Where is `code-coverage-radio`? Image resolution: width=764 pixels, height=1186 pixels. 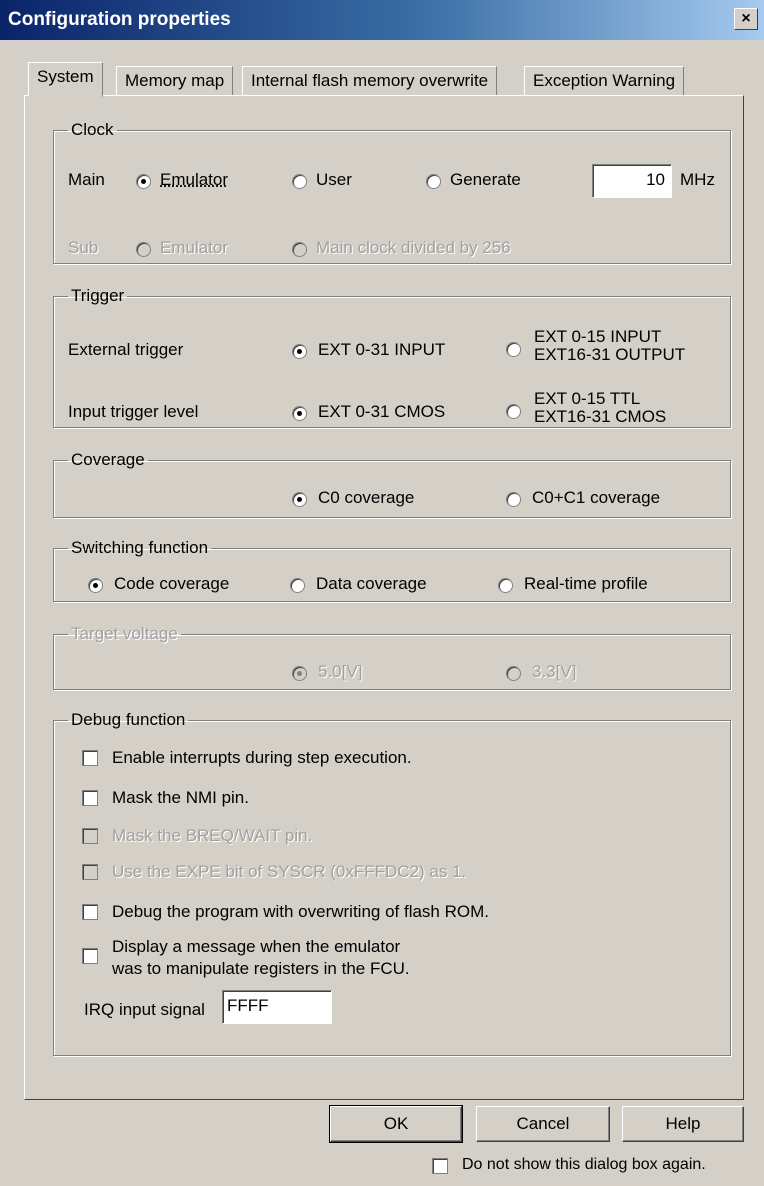 code-coverage-radio is located at coordinates (95, 585).